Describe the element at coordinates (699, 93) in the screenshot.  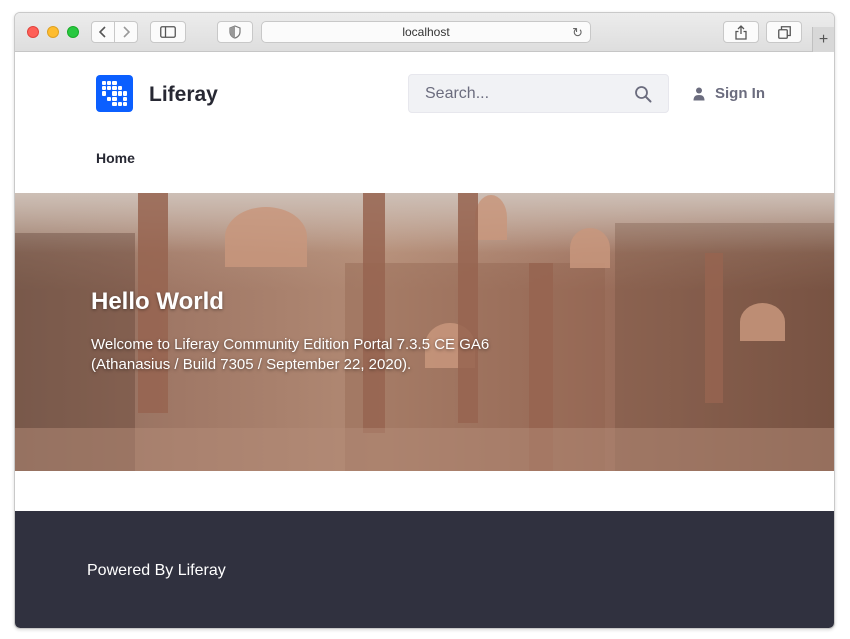
I see `user-icon` at that location.